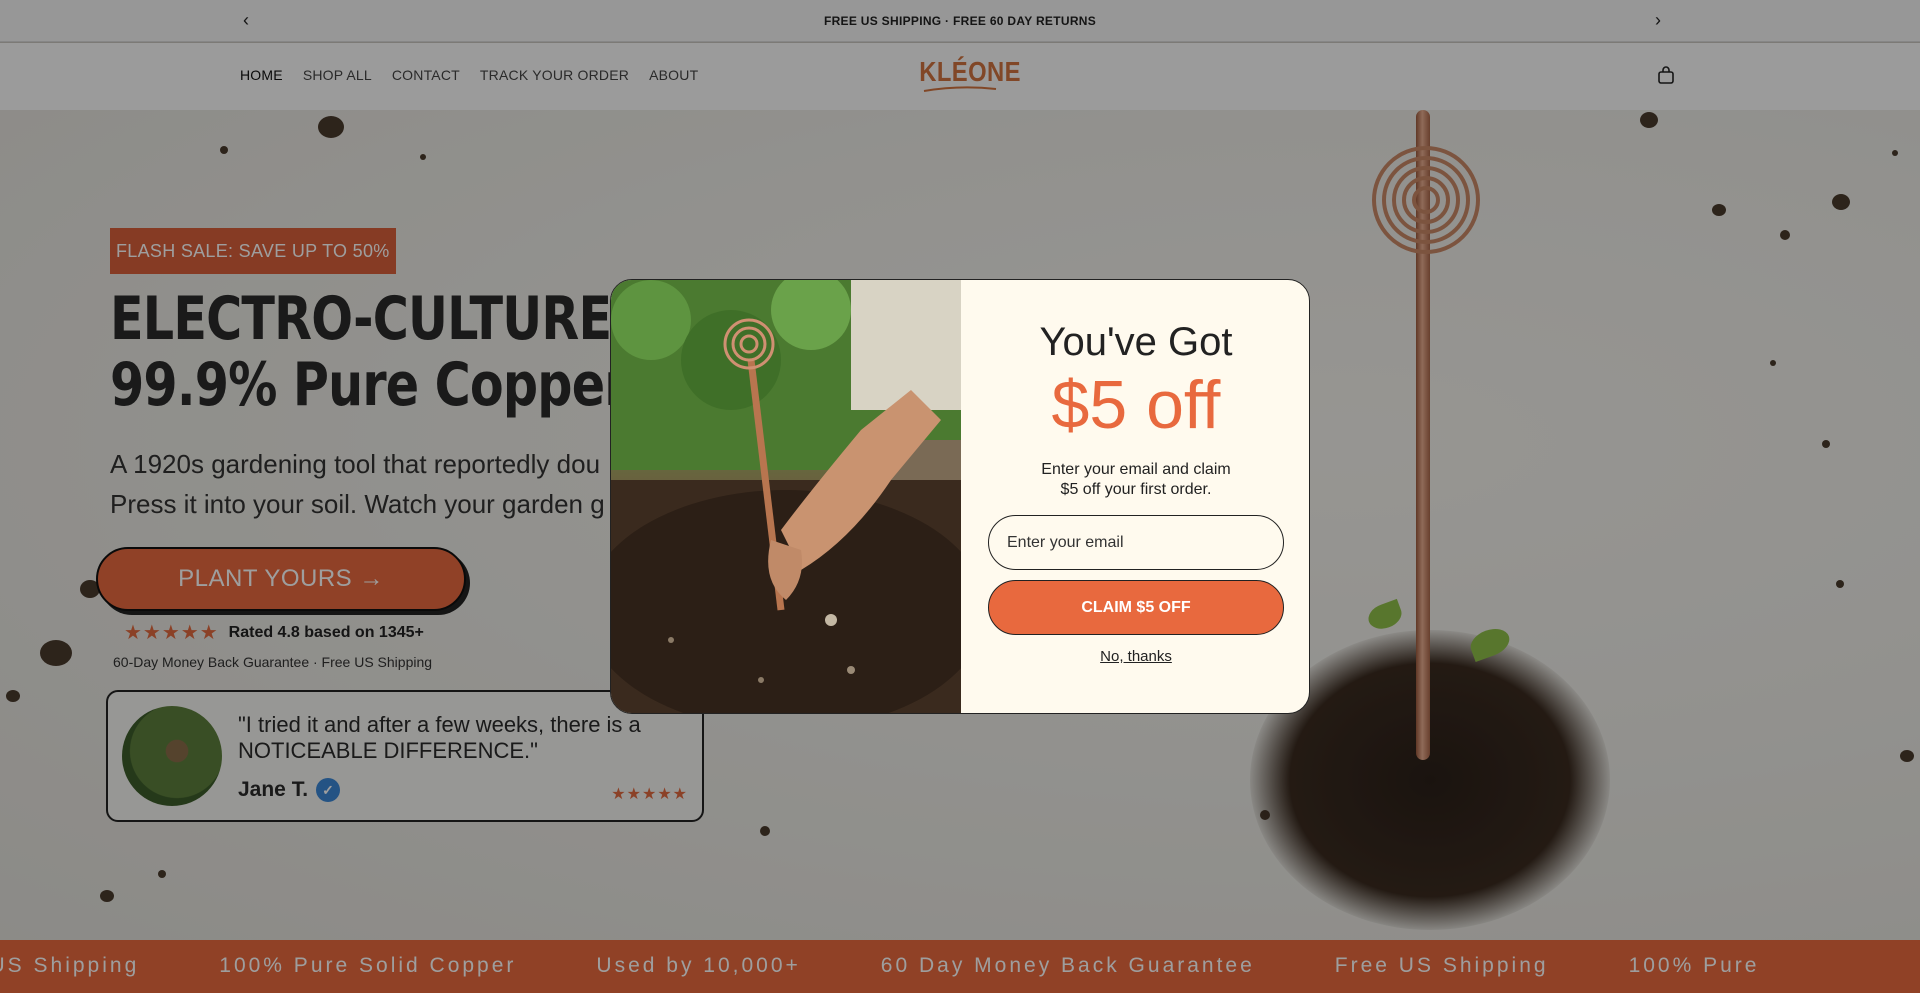 This screenshot has width=1920, height=993. I want to click on popup-garden-image, so click(786, 496).